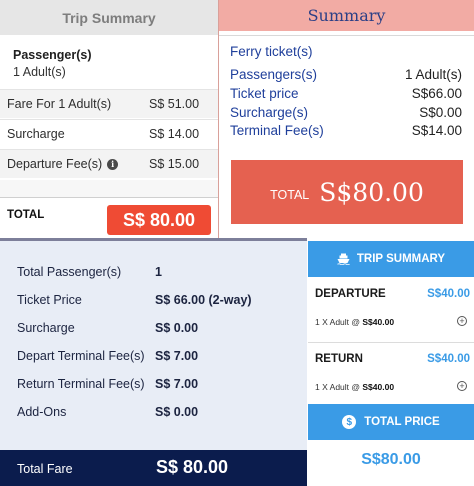 Image resolution: width=474 pixels, height=486 pixels. Describe the element at coordinates (177, 356) in the screenshot. I see `depart-terminal-fee-value: S$ 7.00` at that location.